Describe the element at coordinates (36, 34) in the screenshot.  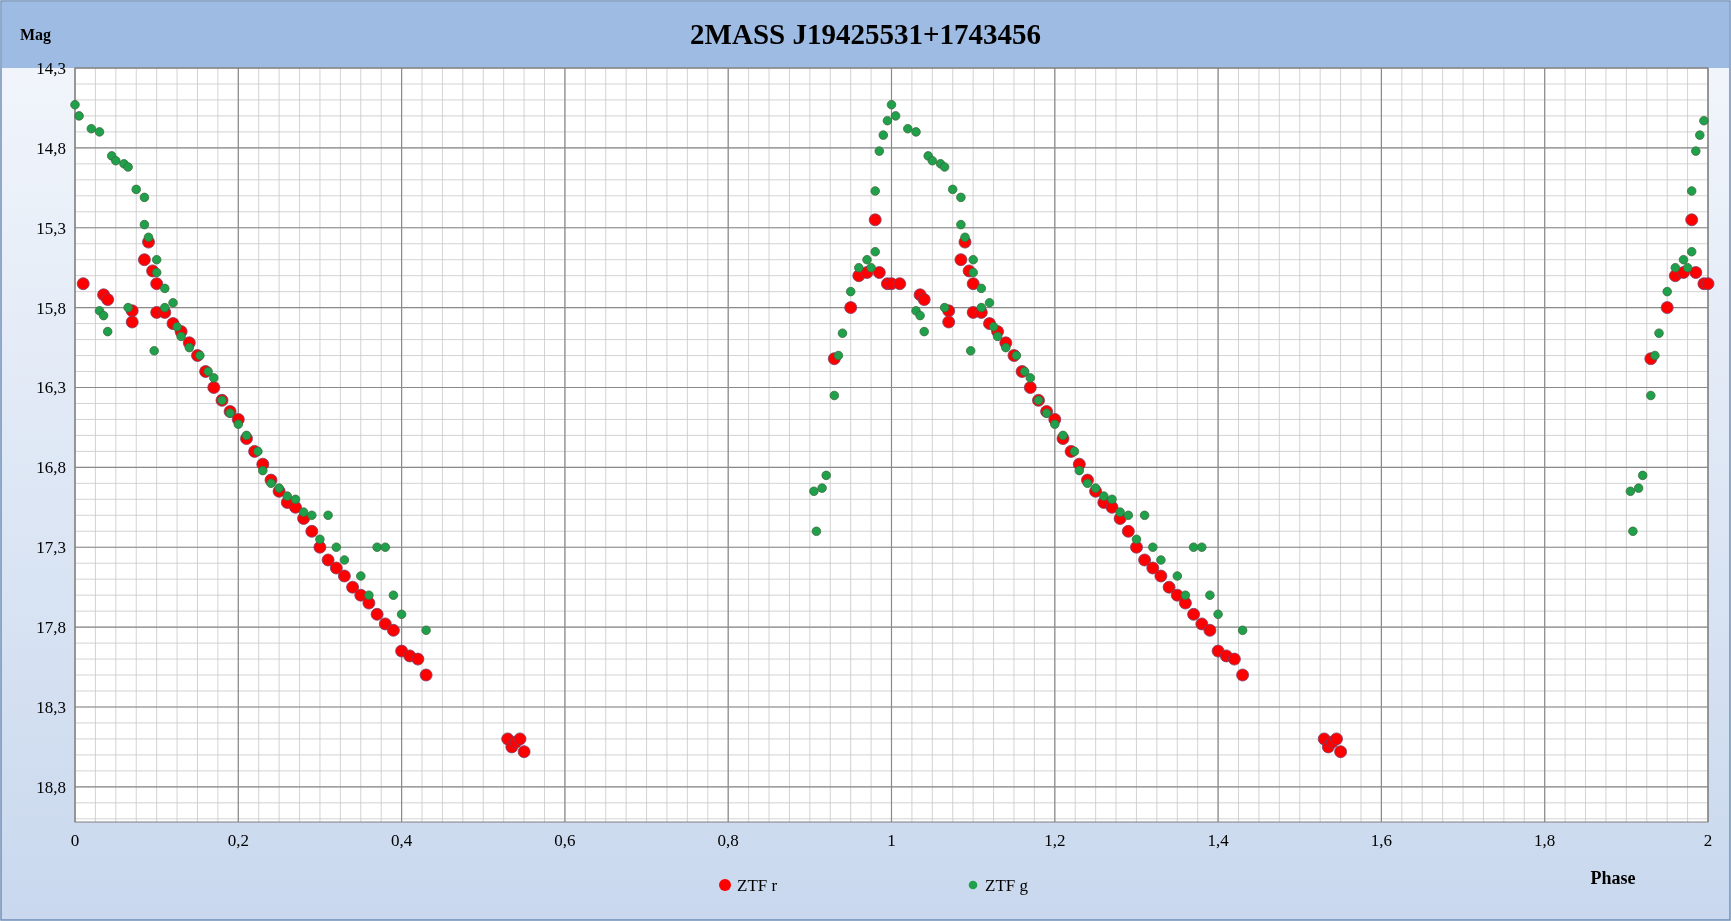
I see `axis-label: Mag` at that location.